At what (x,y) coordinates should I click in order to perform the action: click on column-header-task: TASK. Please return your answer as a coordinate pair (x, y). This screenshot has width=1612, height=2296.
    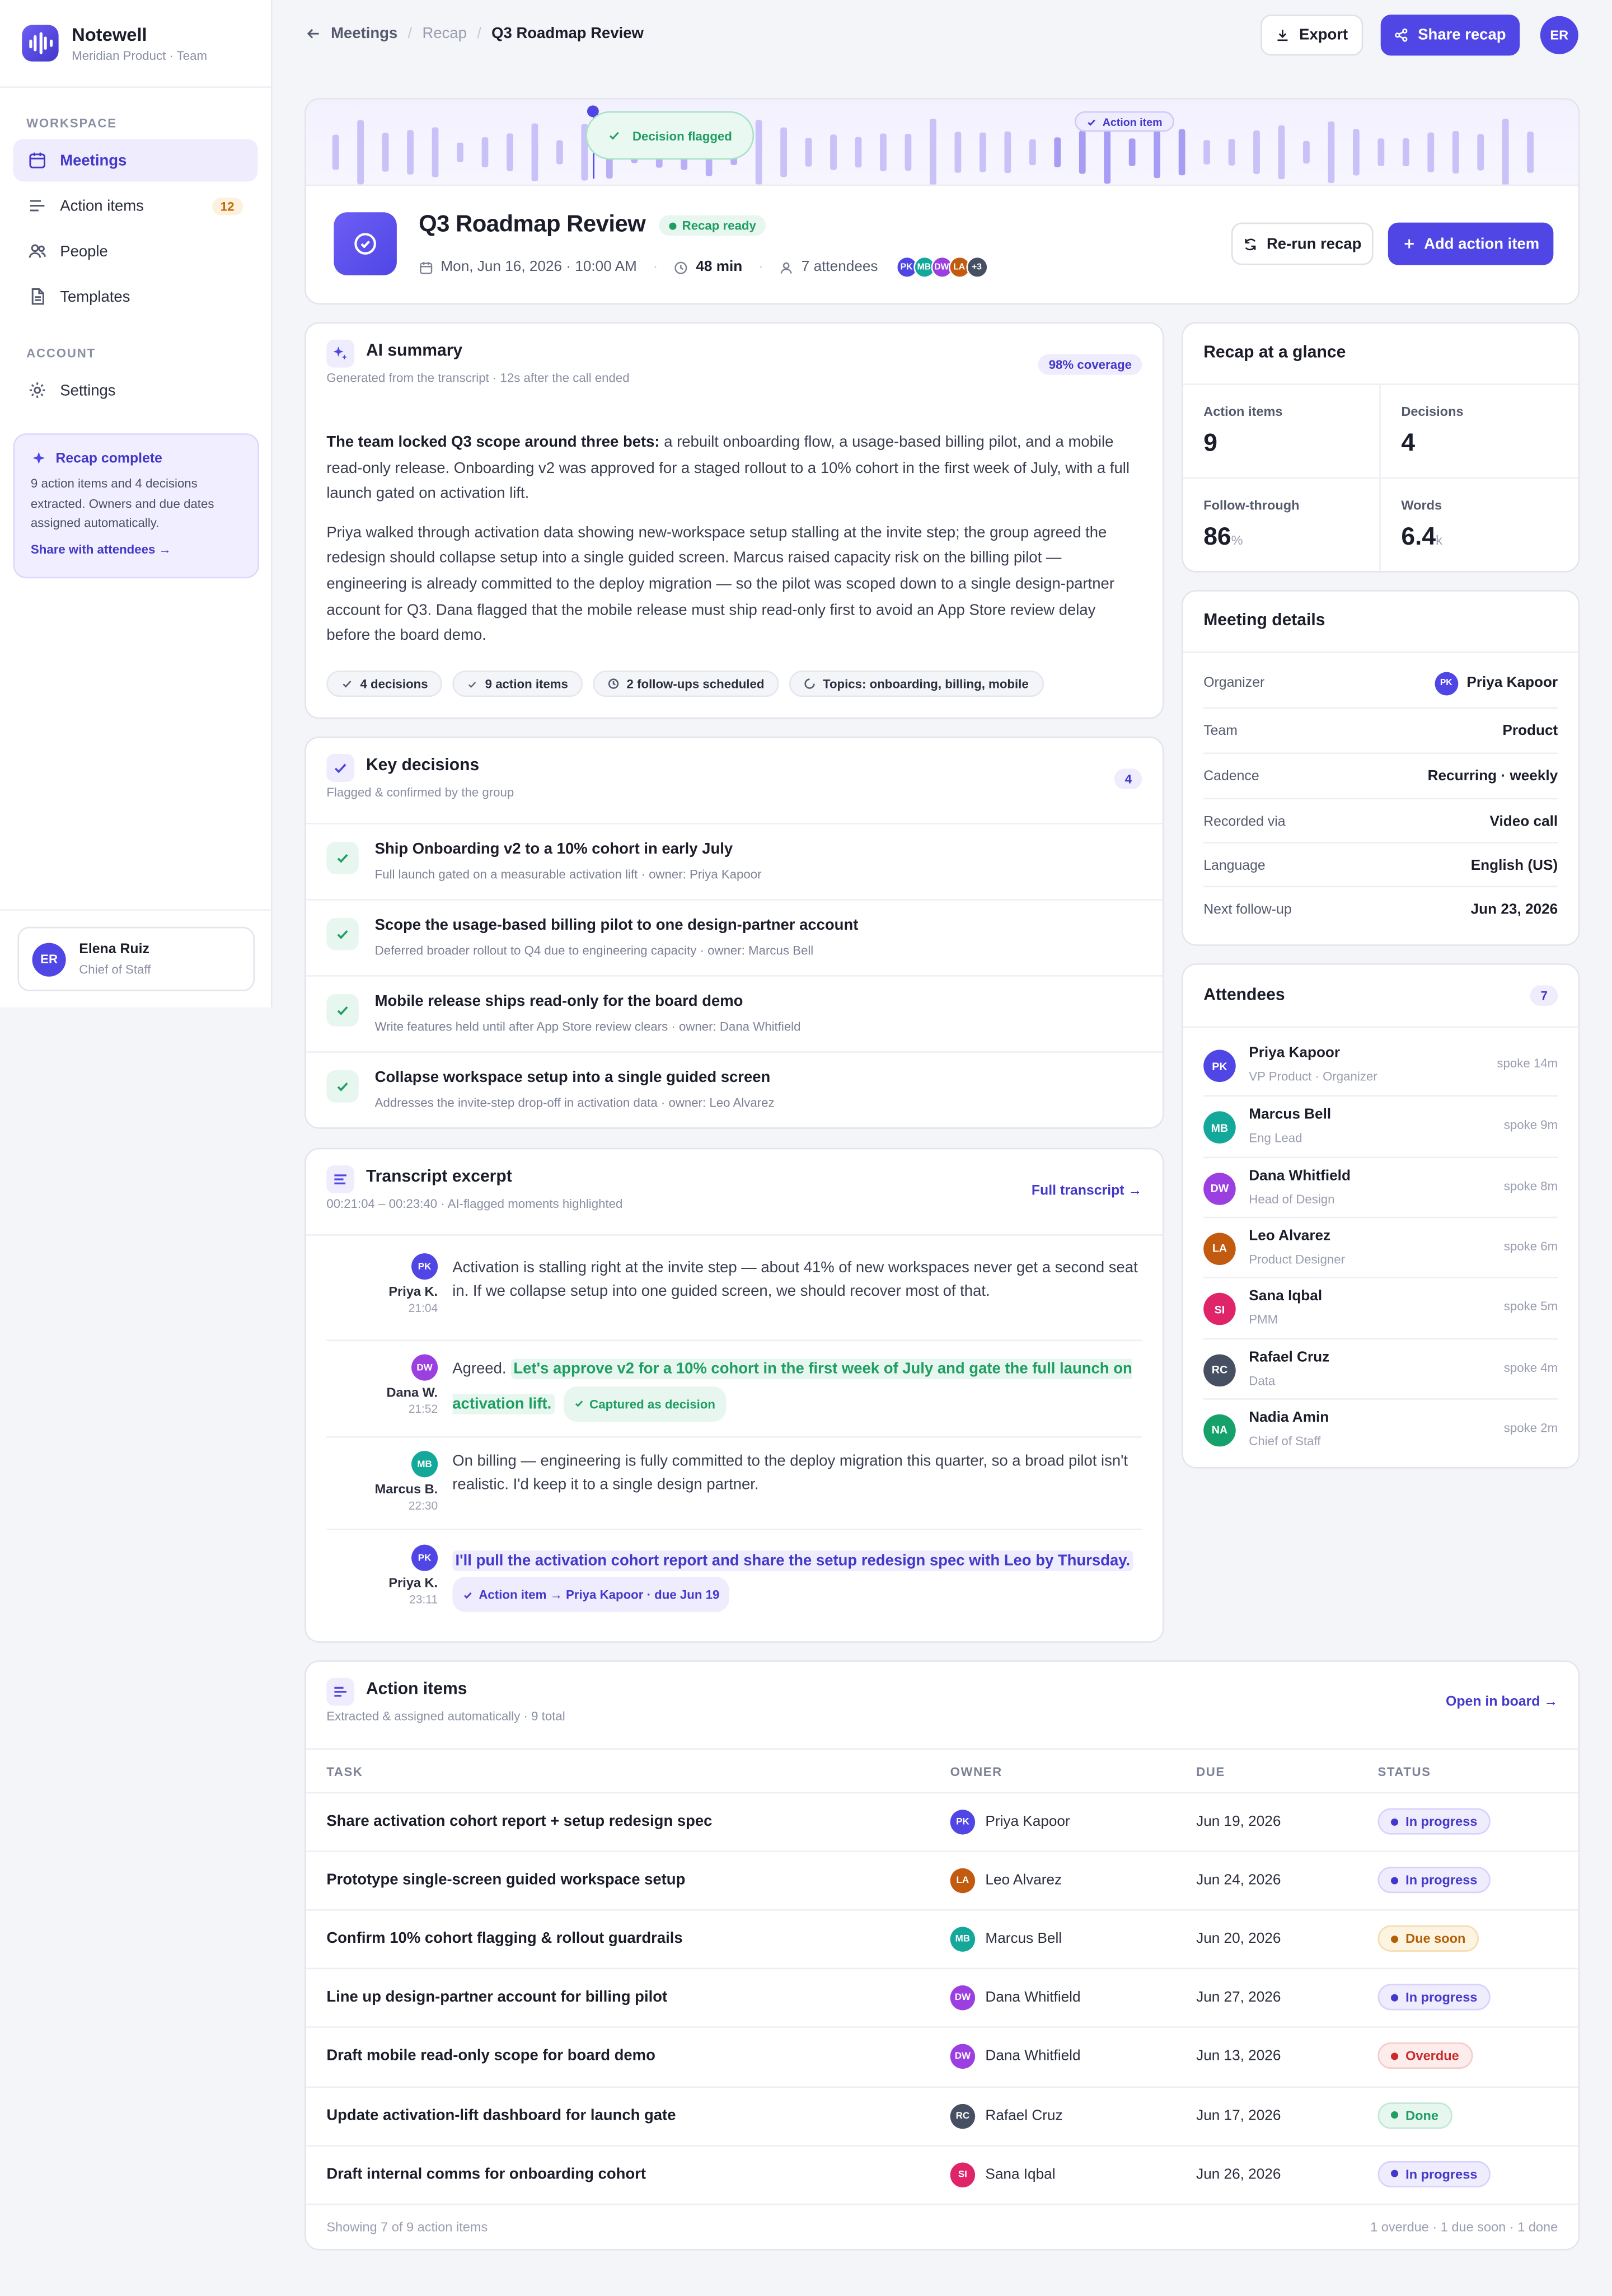
    Looking at the image, I should click on (344, 1771).